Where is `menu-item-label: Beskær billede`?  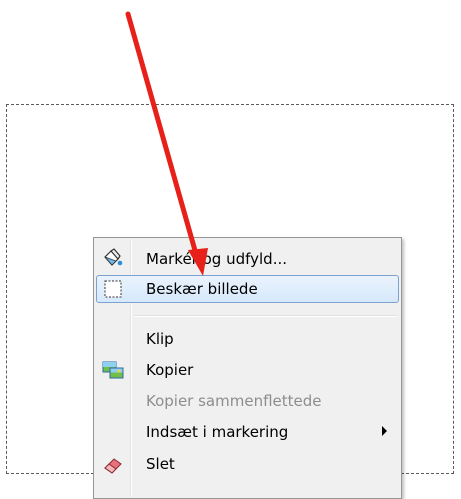 menu-item-label: Beskær billede is located at coordinates (202, 289).